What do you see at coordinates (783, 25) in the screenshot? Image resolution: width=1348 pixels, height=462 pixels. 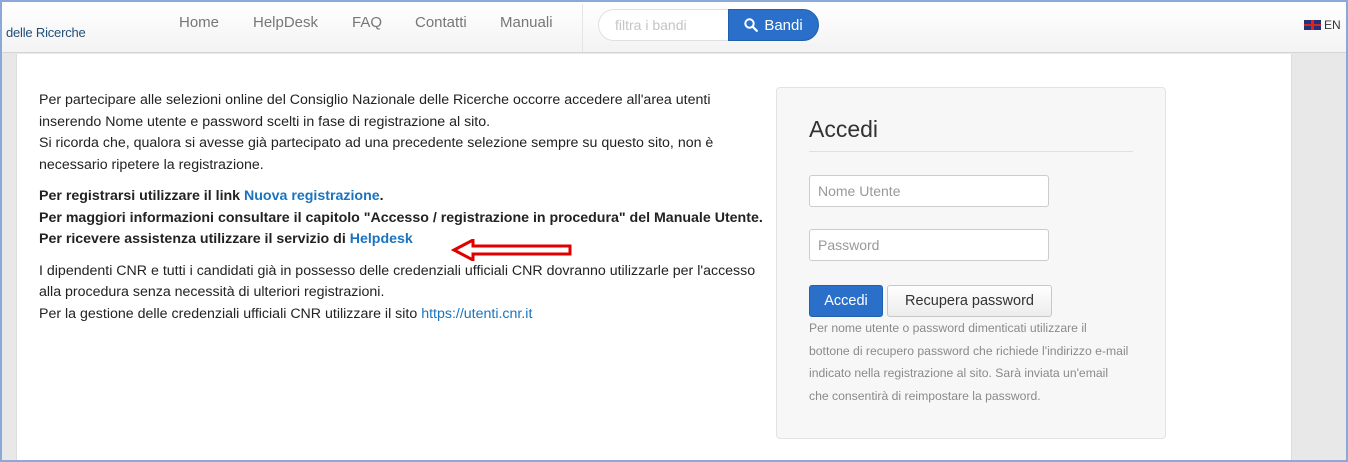 I see `search-button-label: Bandi` at bounding box center [783, 25].